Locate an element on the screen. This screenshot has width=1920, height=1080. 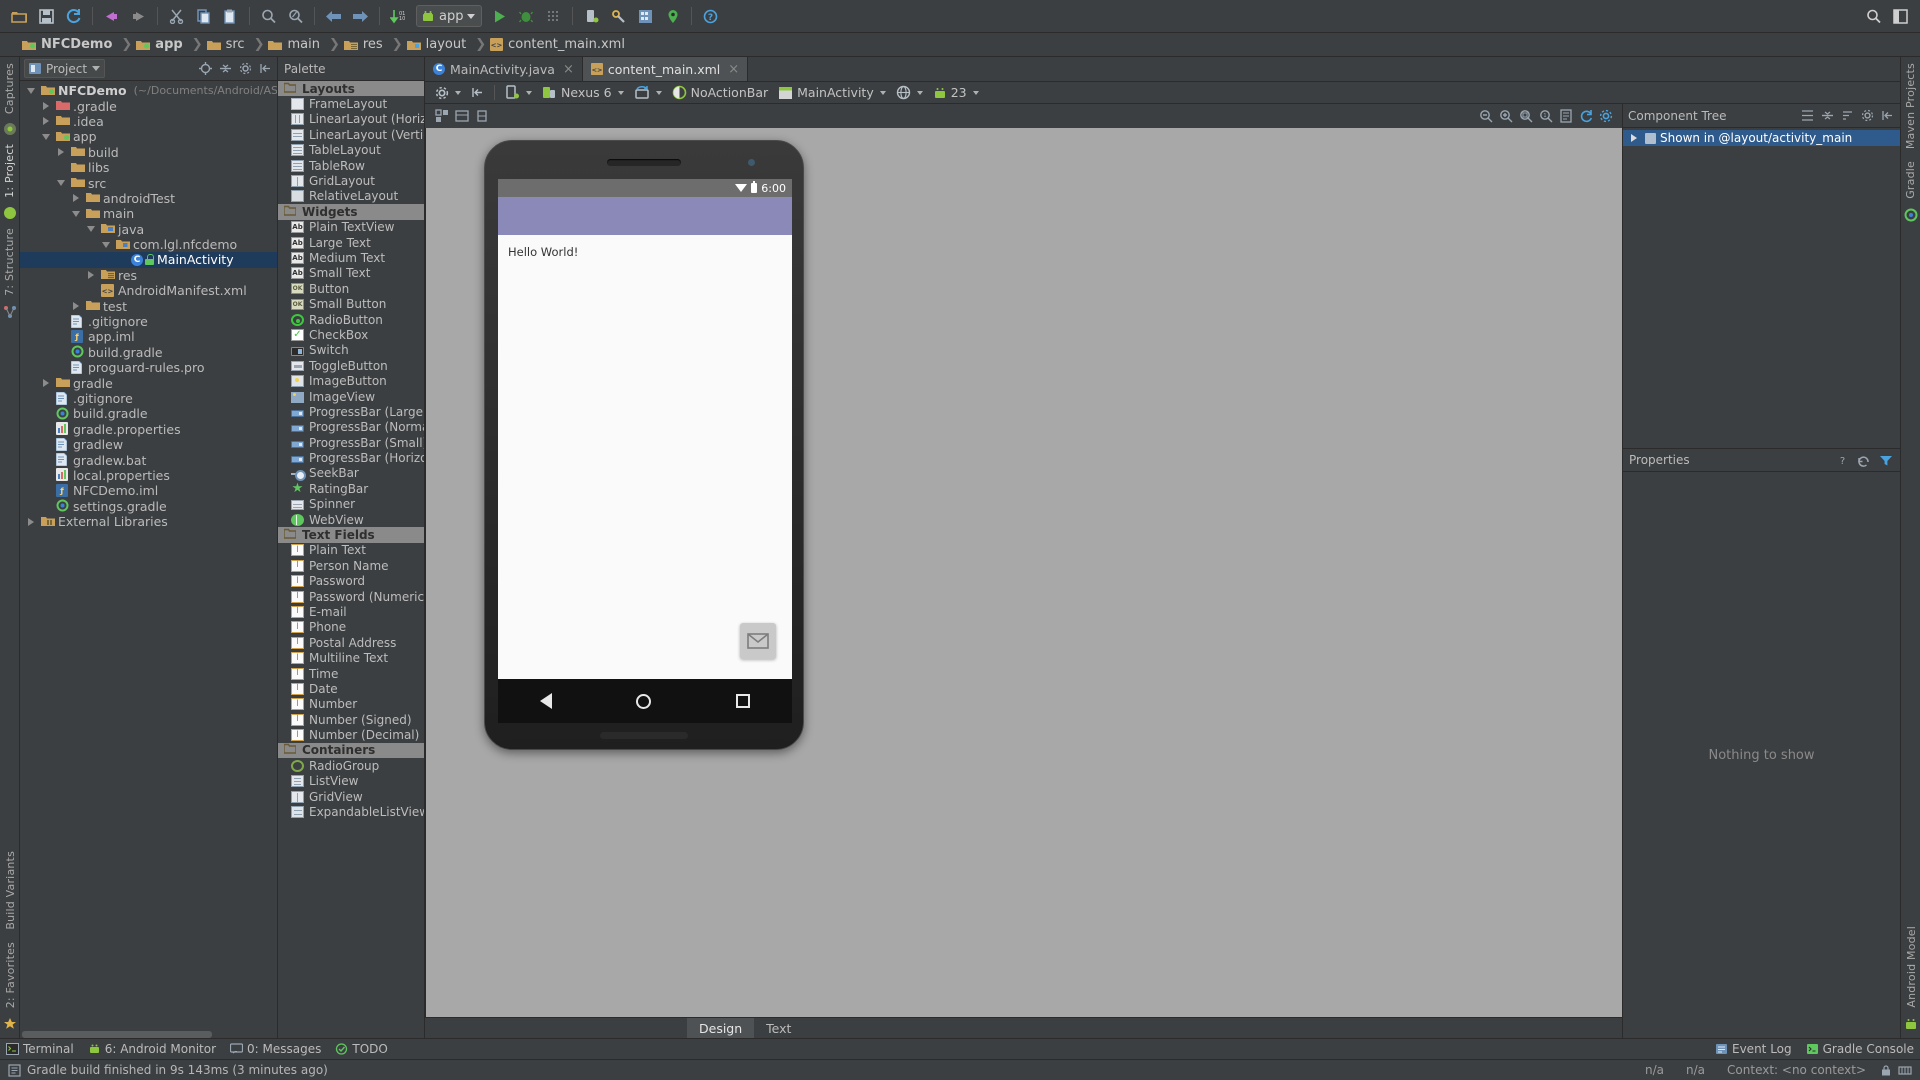
palette-item: ProgressBar (Normal) is located at coordinates (351, 427).